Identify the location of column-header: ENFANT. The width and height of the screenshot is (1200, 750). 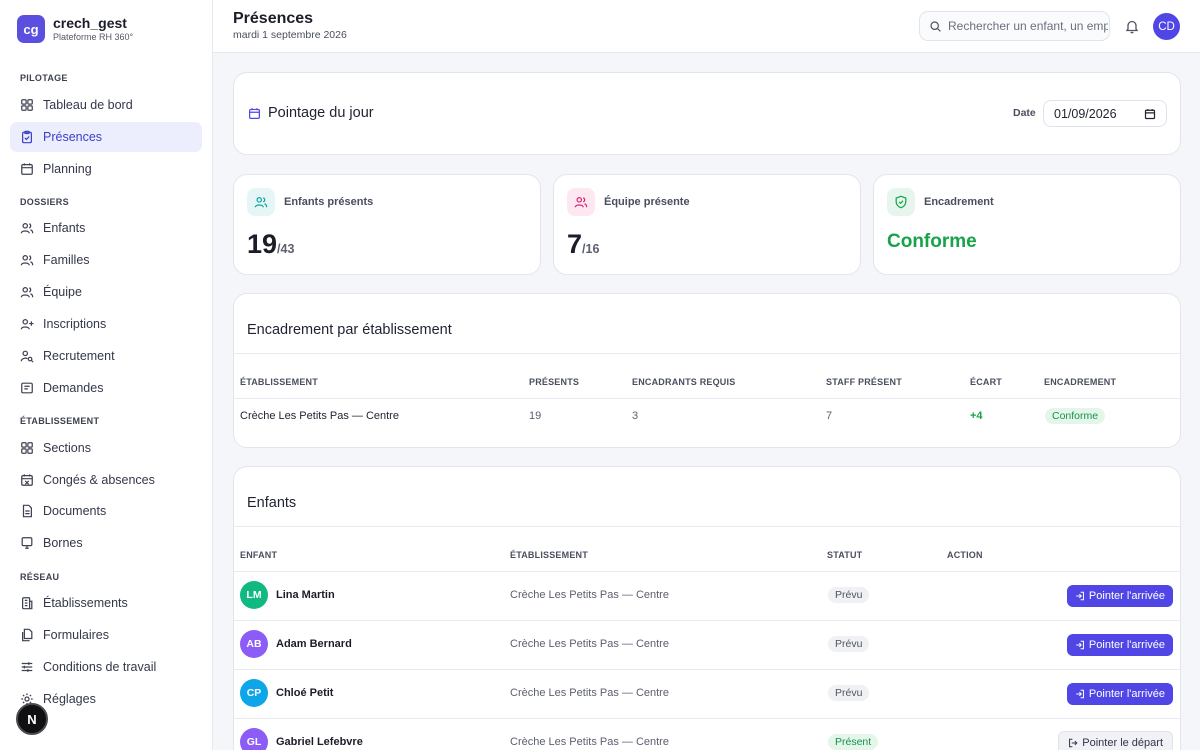
(259, 555).